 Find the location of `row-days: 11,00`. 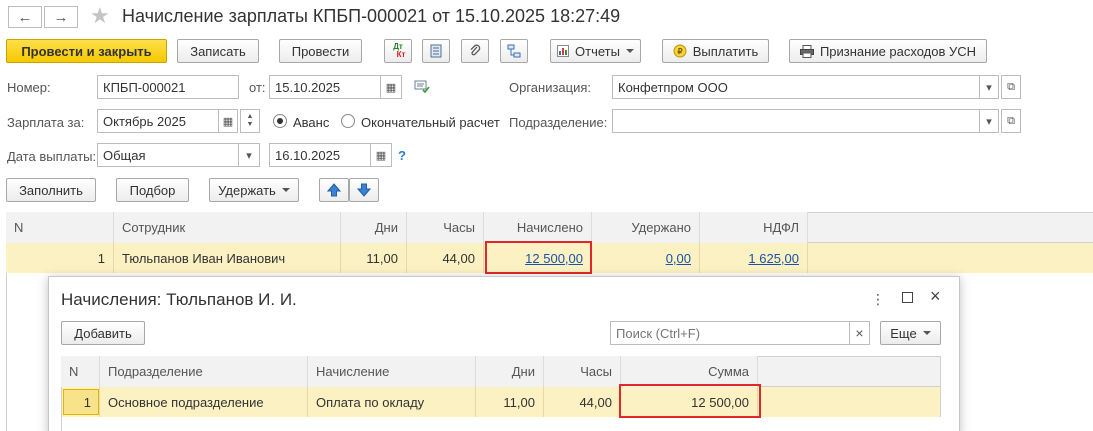

row-days: 11,00 is located at coordinates (374, 258).